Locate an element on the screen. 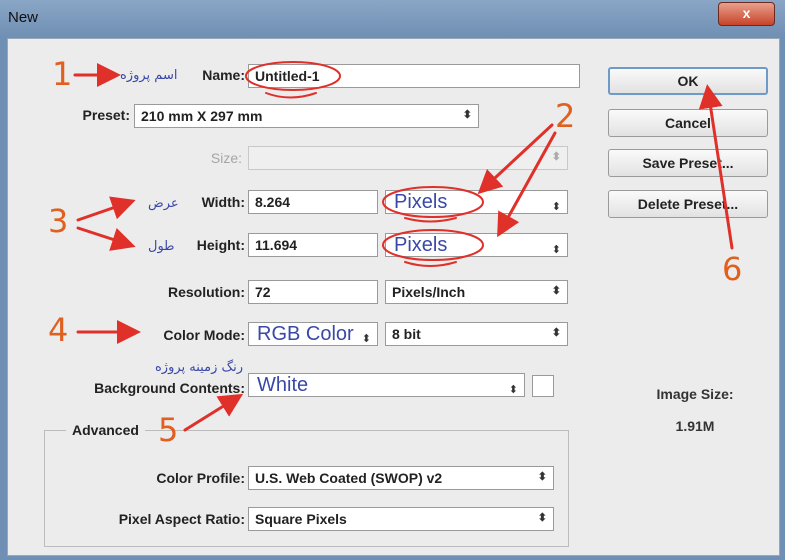  preset-value: 210 mm X 297 mm is located at coordinates (202, 116).